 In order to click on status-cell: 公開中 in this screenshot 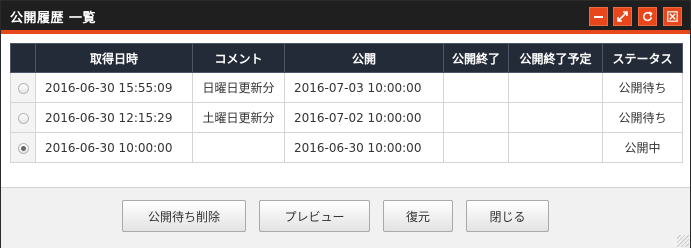, I will do `click(642, 147)`.